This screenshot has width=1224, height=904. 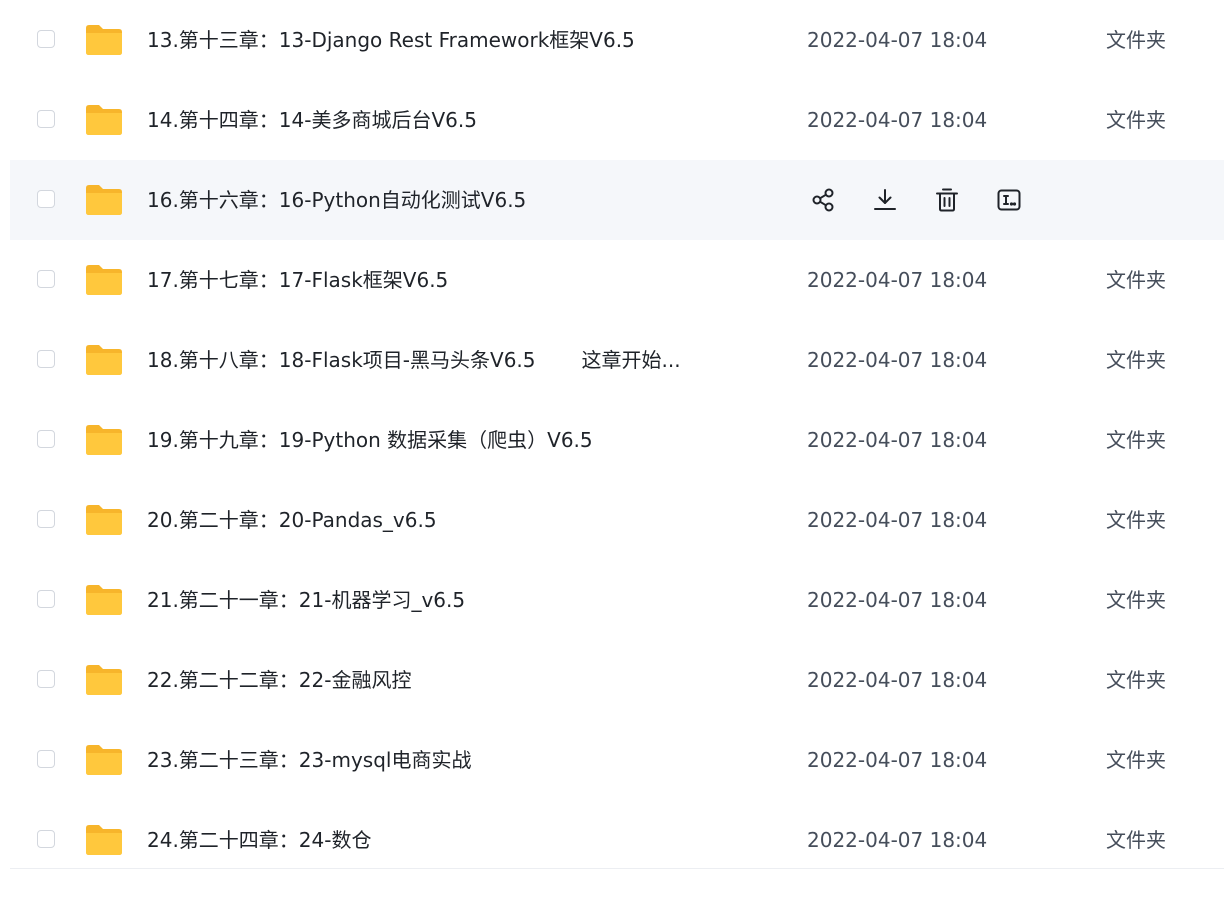 What do you see at coordinates (823, 200) in the screenshot?
I see `share-icon` at bounding box center [823, 200].